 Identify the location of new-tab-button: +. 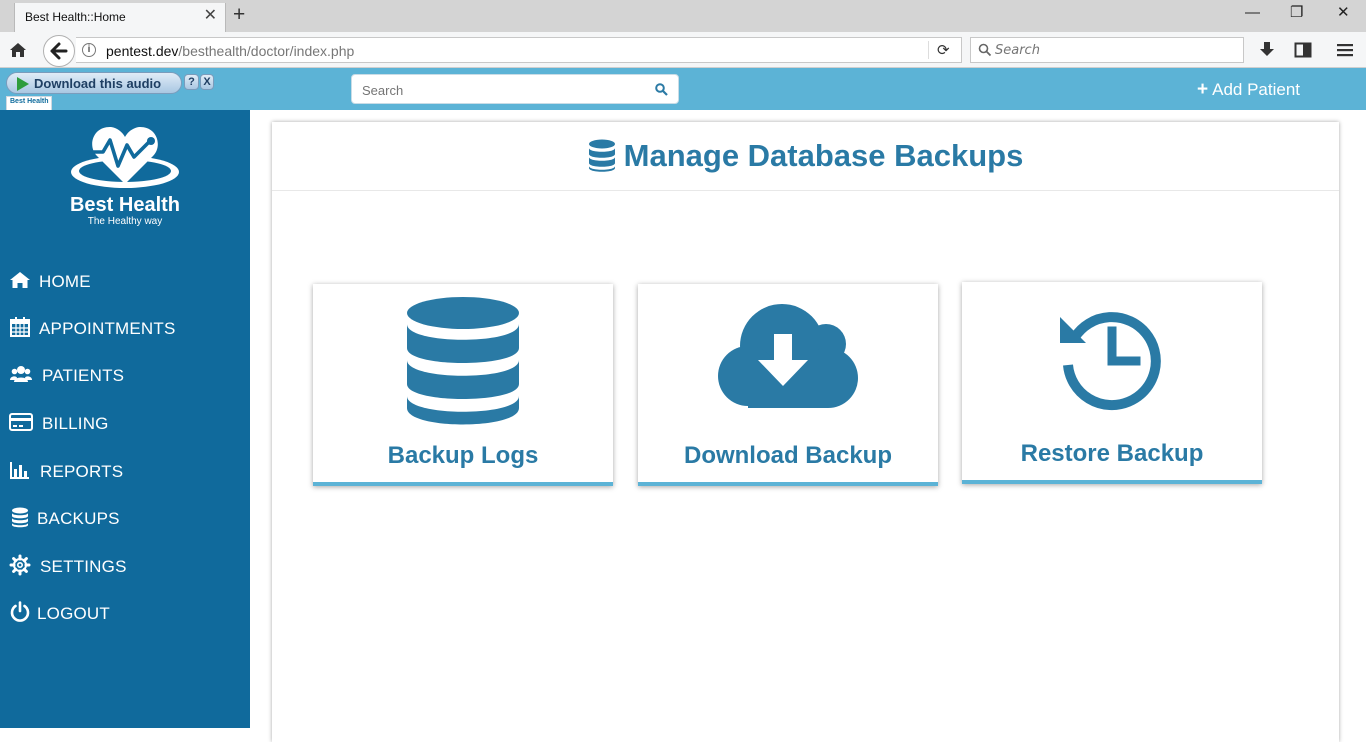
(239, 15).